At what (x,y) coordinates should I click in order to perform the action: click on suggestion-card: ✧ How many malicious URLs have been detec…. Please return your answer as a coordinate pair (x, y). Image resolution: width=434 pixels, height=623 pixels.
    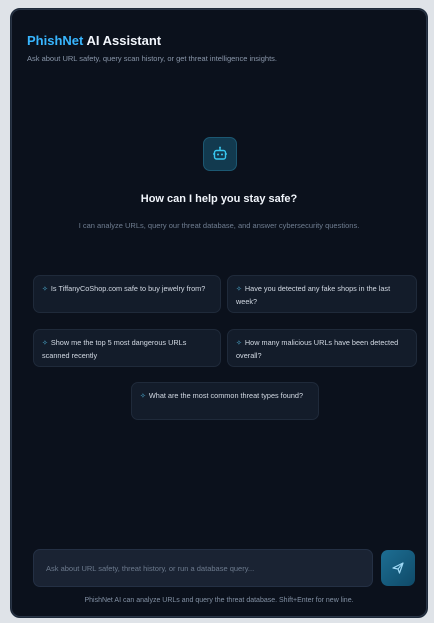
    Looking at the image, I should click on (322, 348).